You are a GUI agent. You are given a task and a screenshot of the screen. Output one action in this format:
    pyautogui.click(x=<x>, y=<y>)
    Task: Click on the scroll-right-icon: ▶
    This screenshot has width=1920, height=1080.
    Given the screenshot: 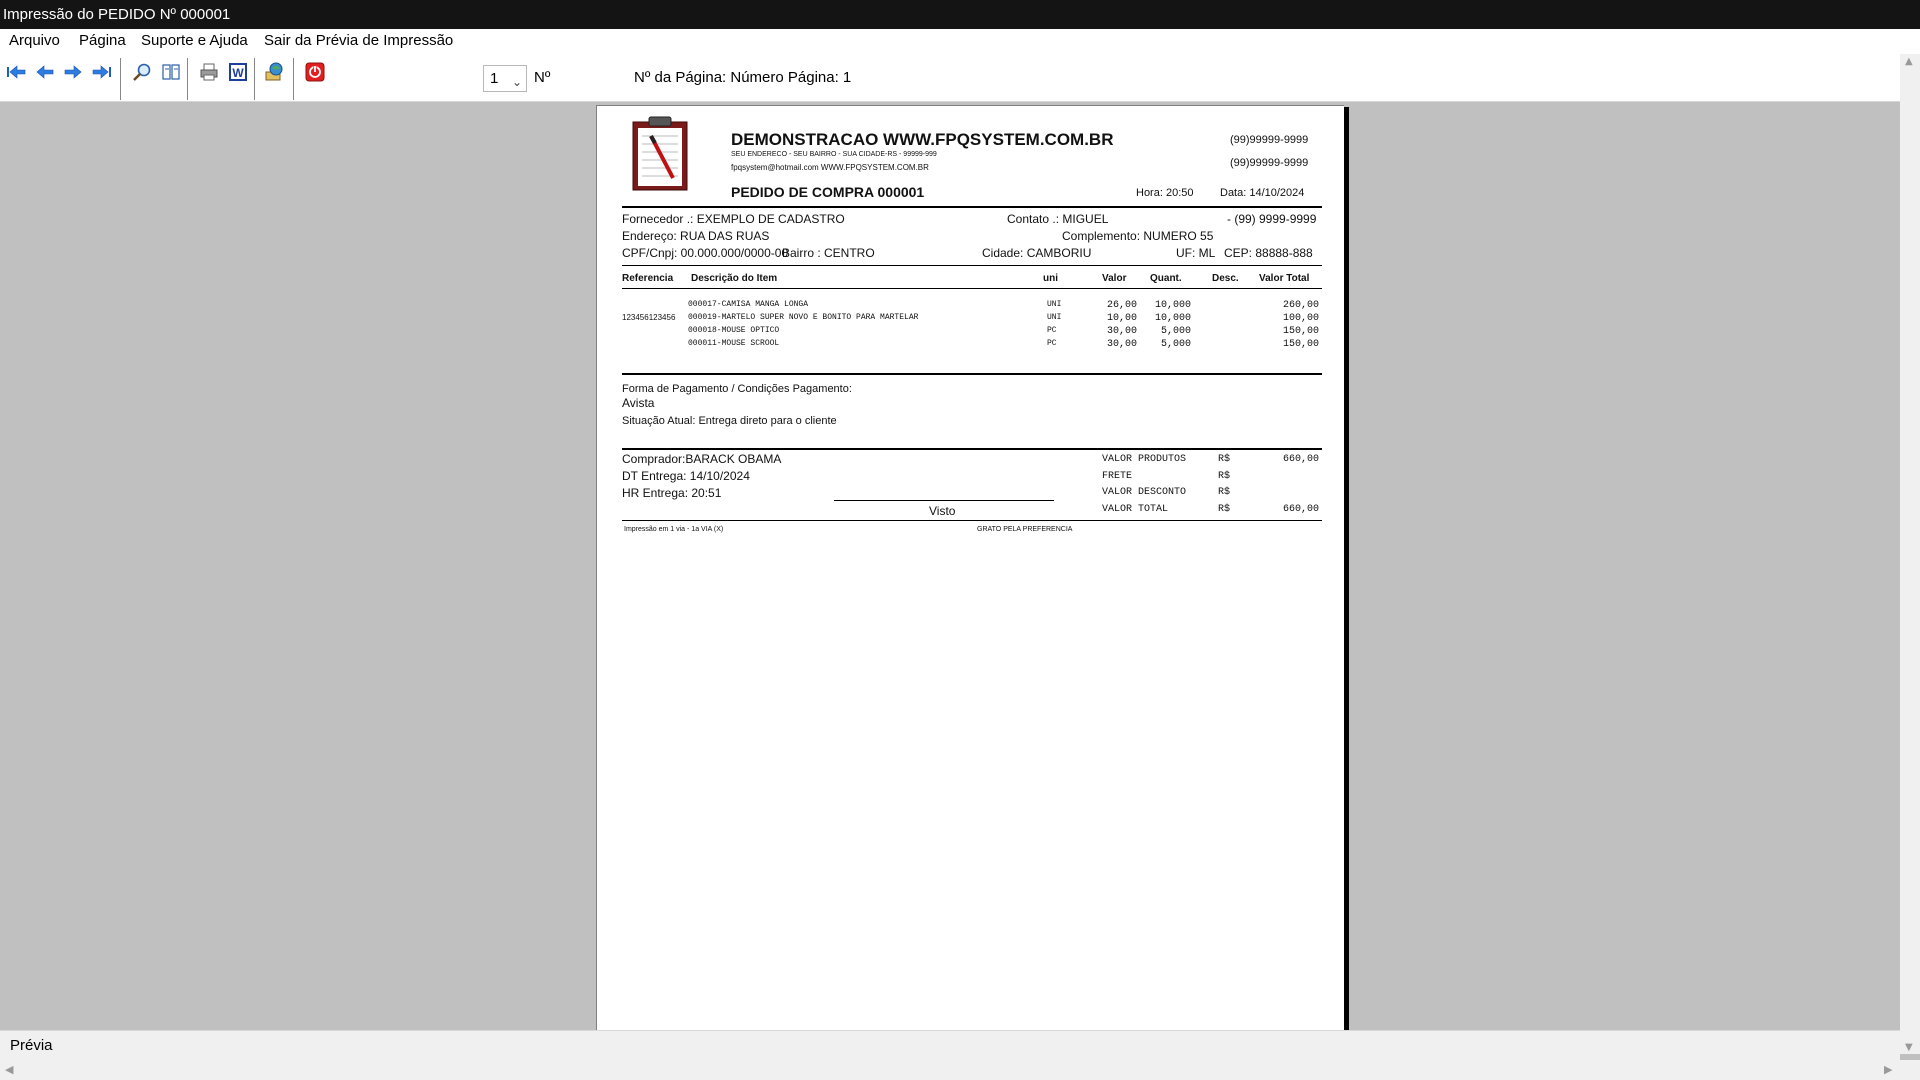 What is the action you would take?
    pyautogui.click(x=1888, y=1069)
    